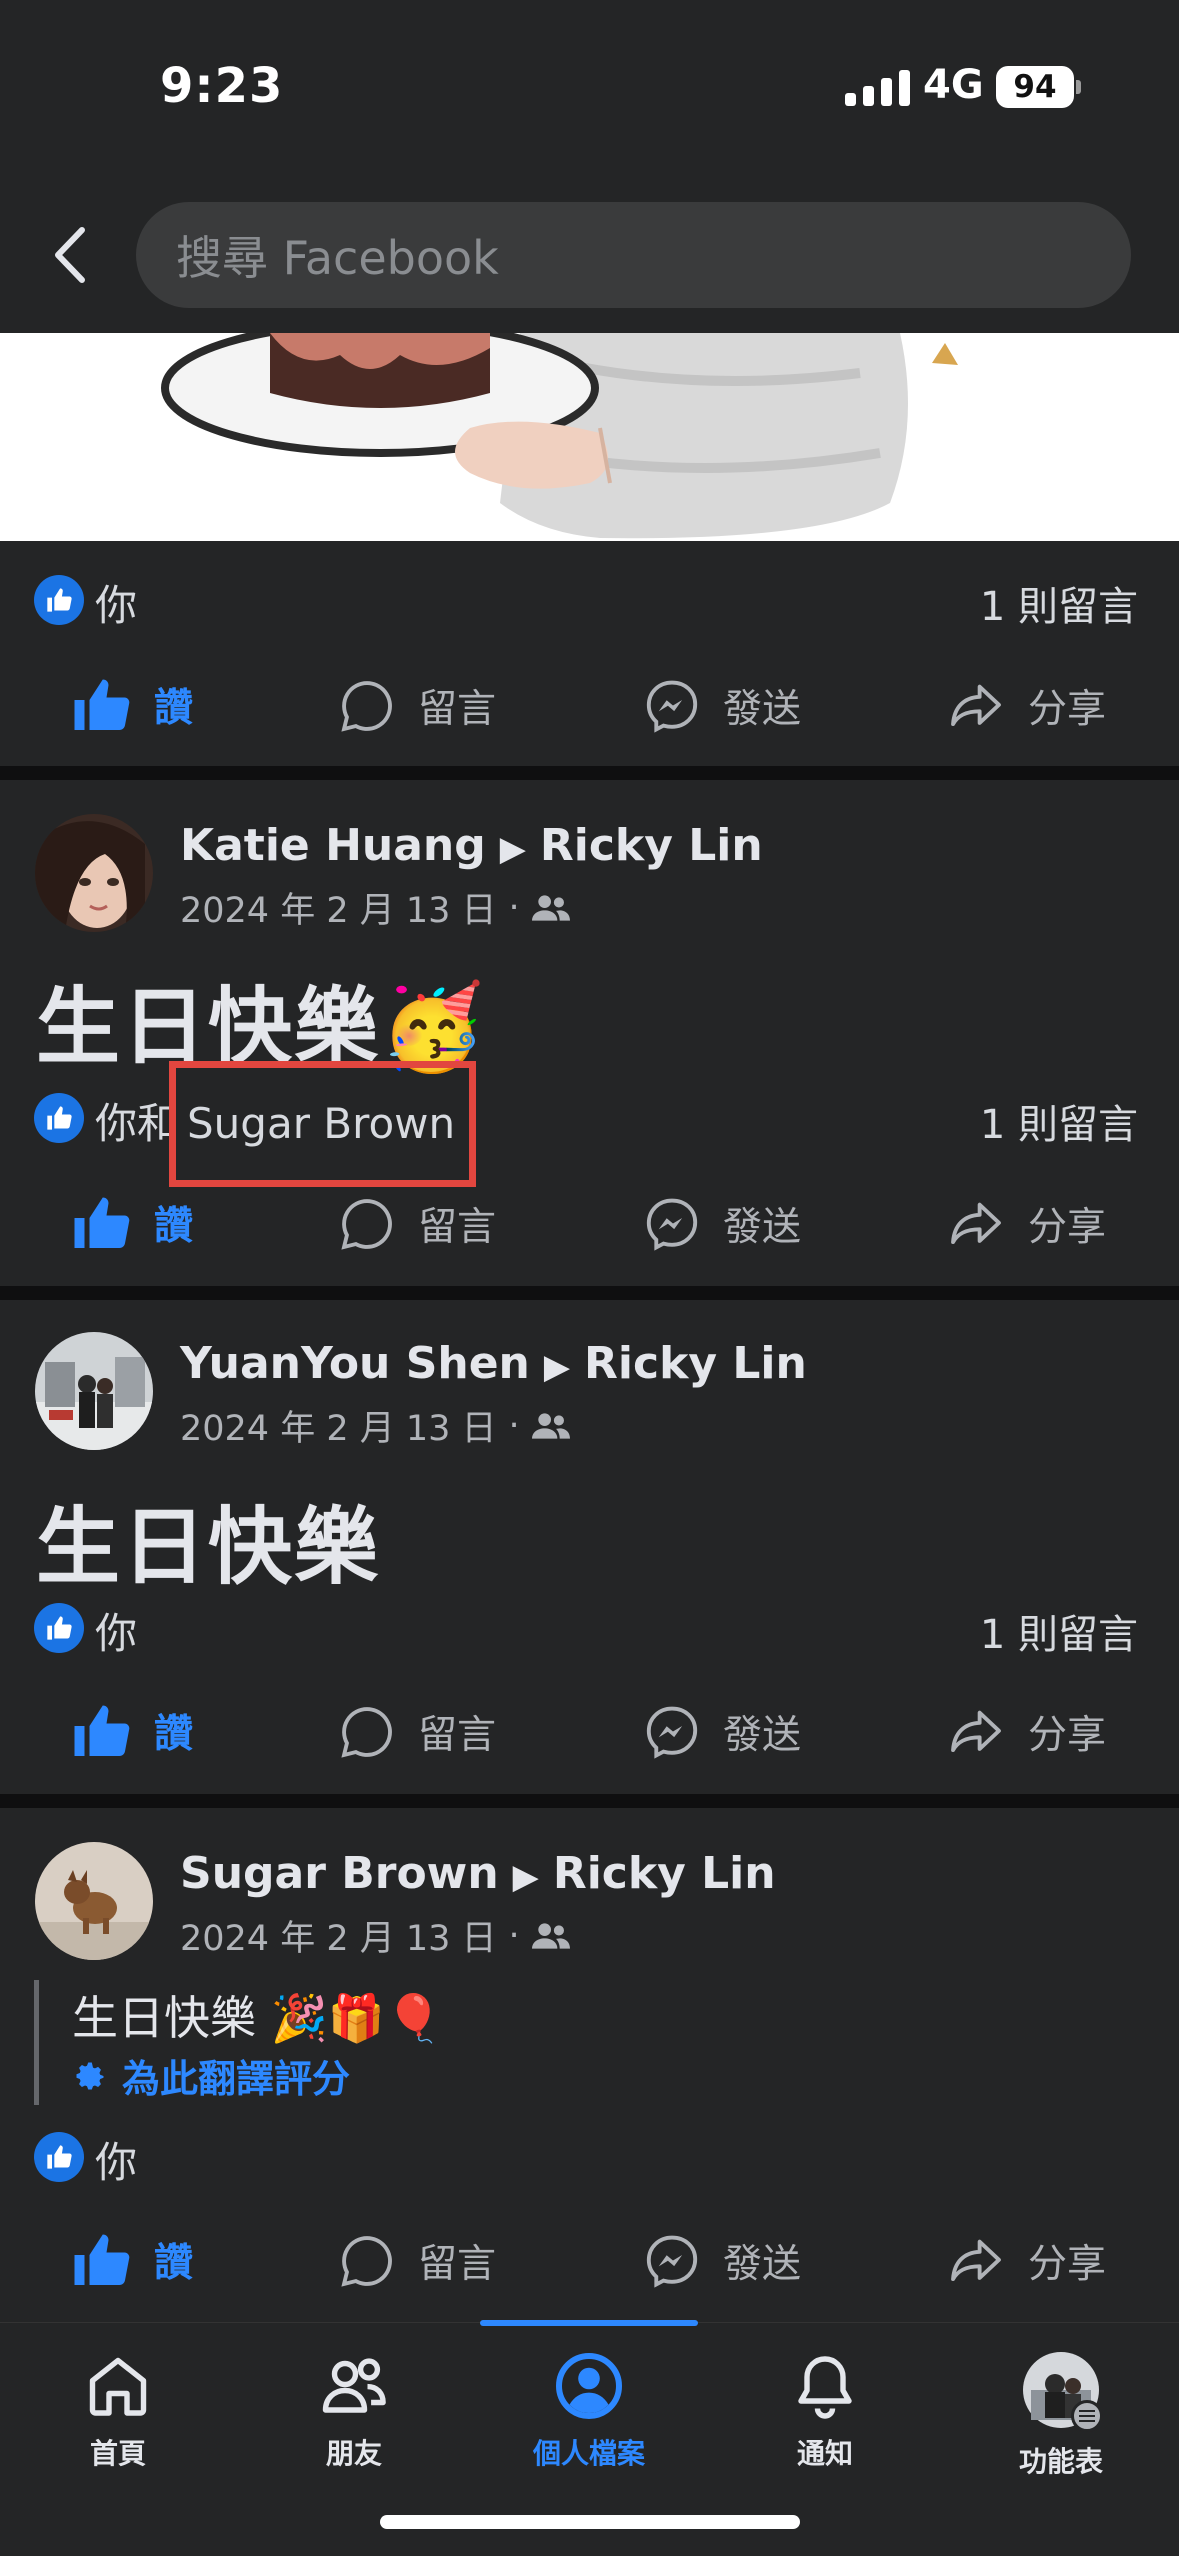 The height and width of the screenshot is (2556, 1179). I want to click on tab-home: 首頁, so click(118, 2411).